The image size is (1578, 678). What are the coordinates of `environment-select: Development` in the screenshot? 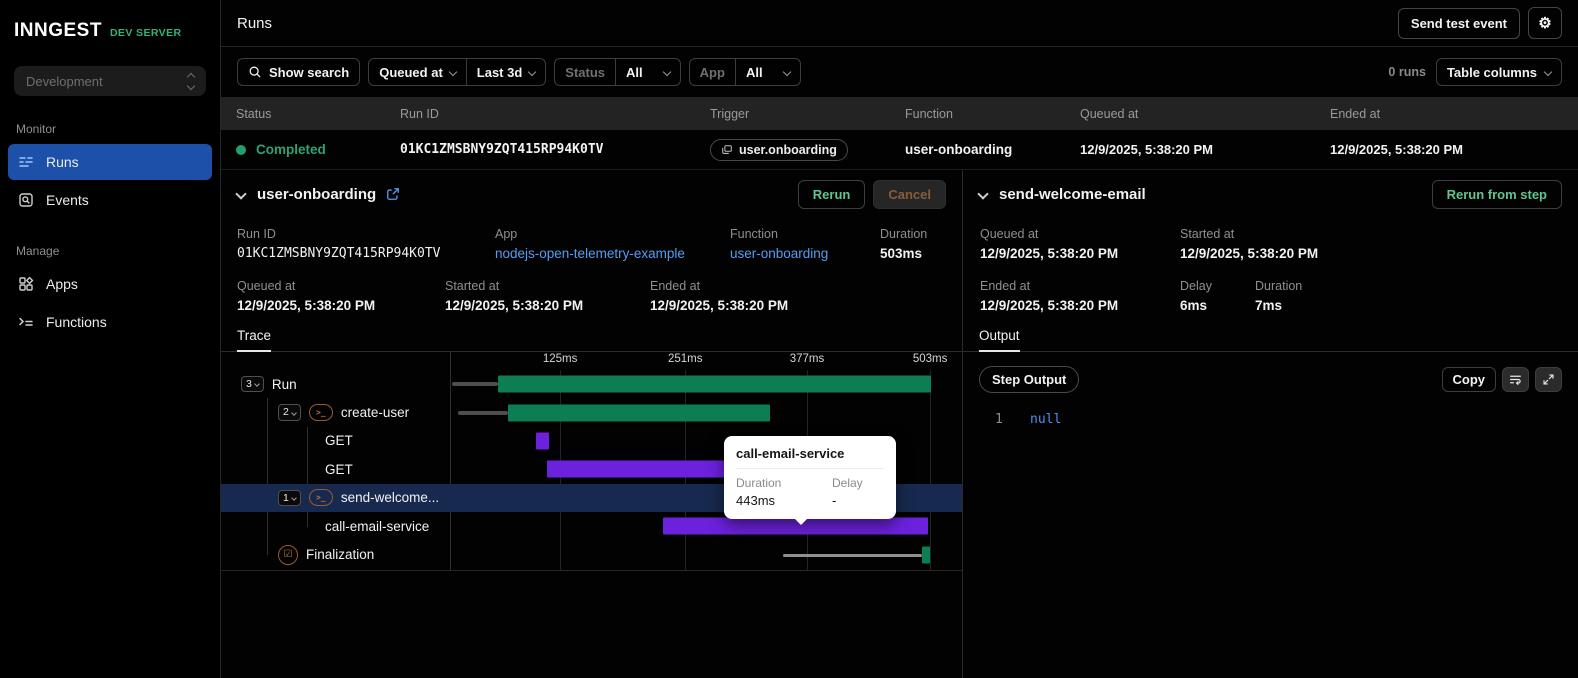 It's located at (110, 81).